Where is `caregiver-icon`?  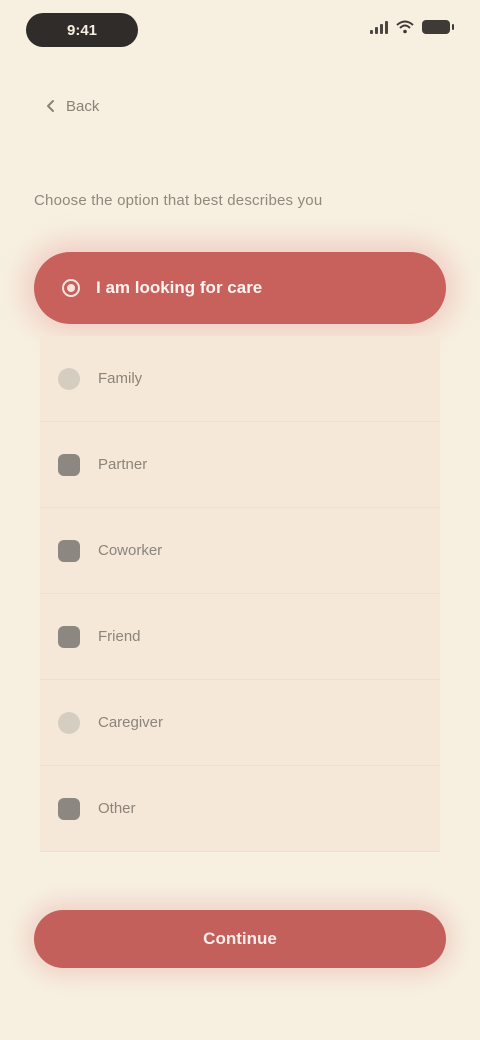
caregiver-icon is located at coordinates (69, 722).